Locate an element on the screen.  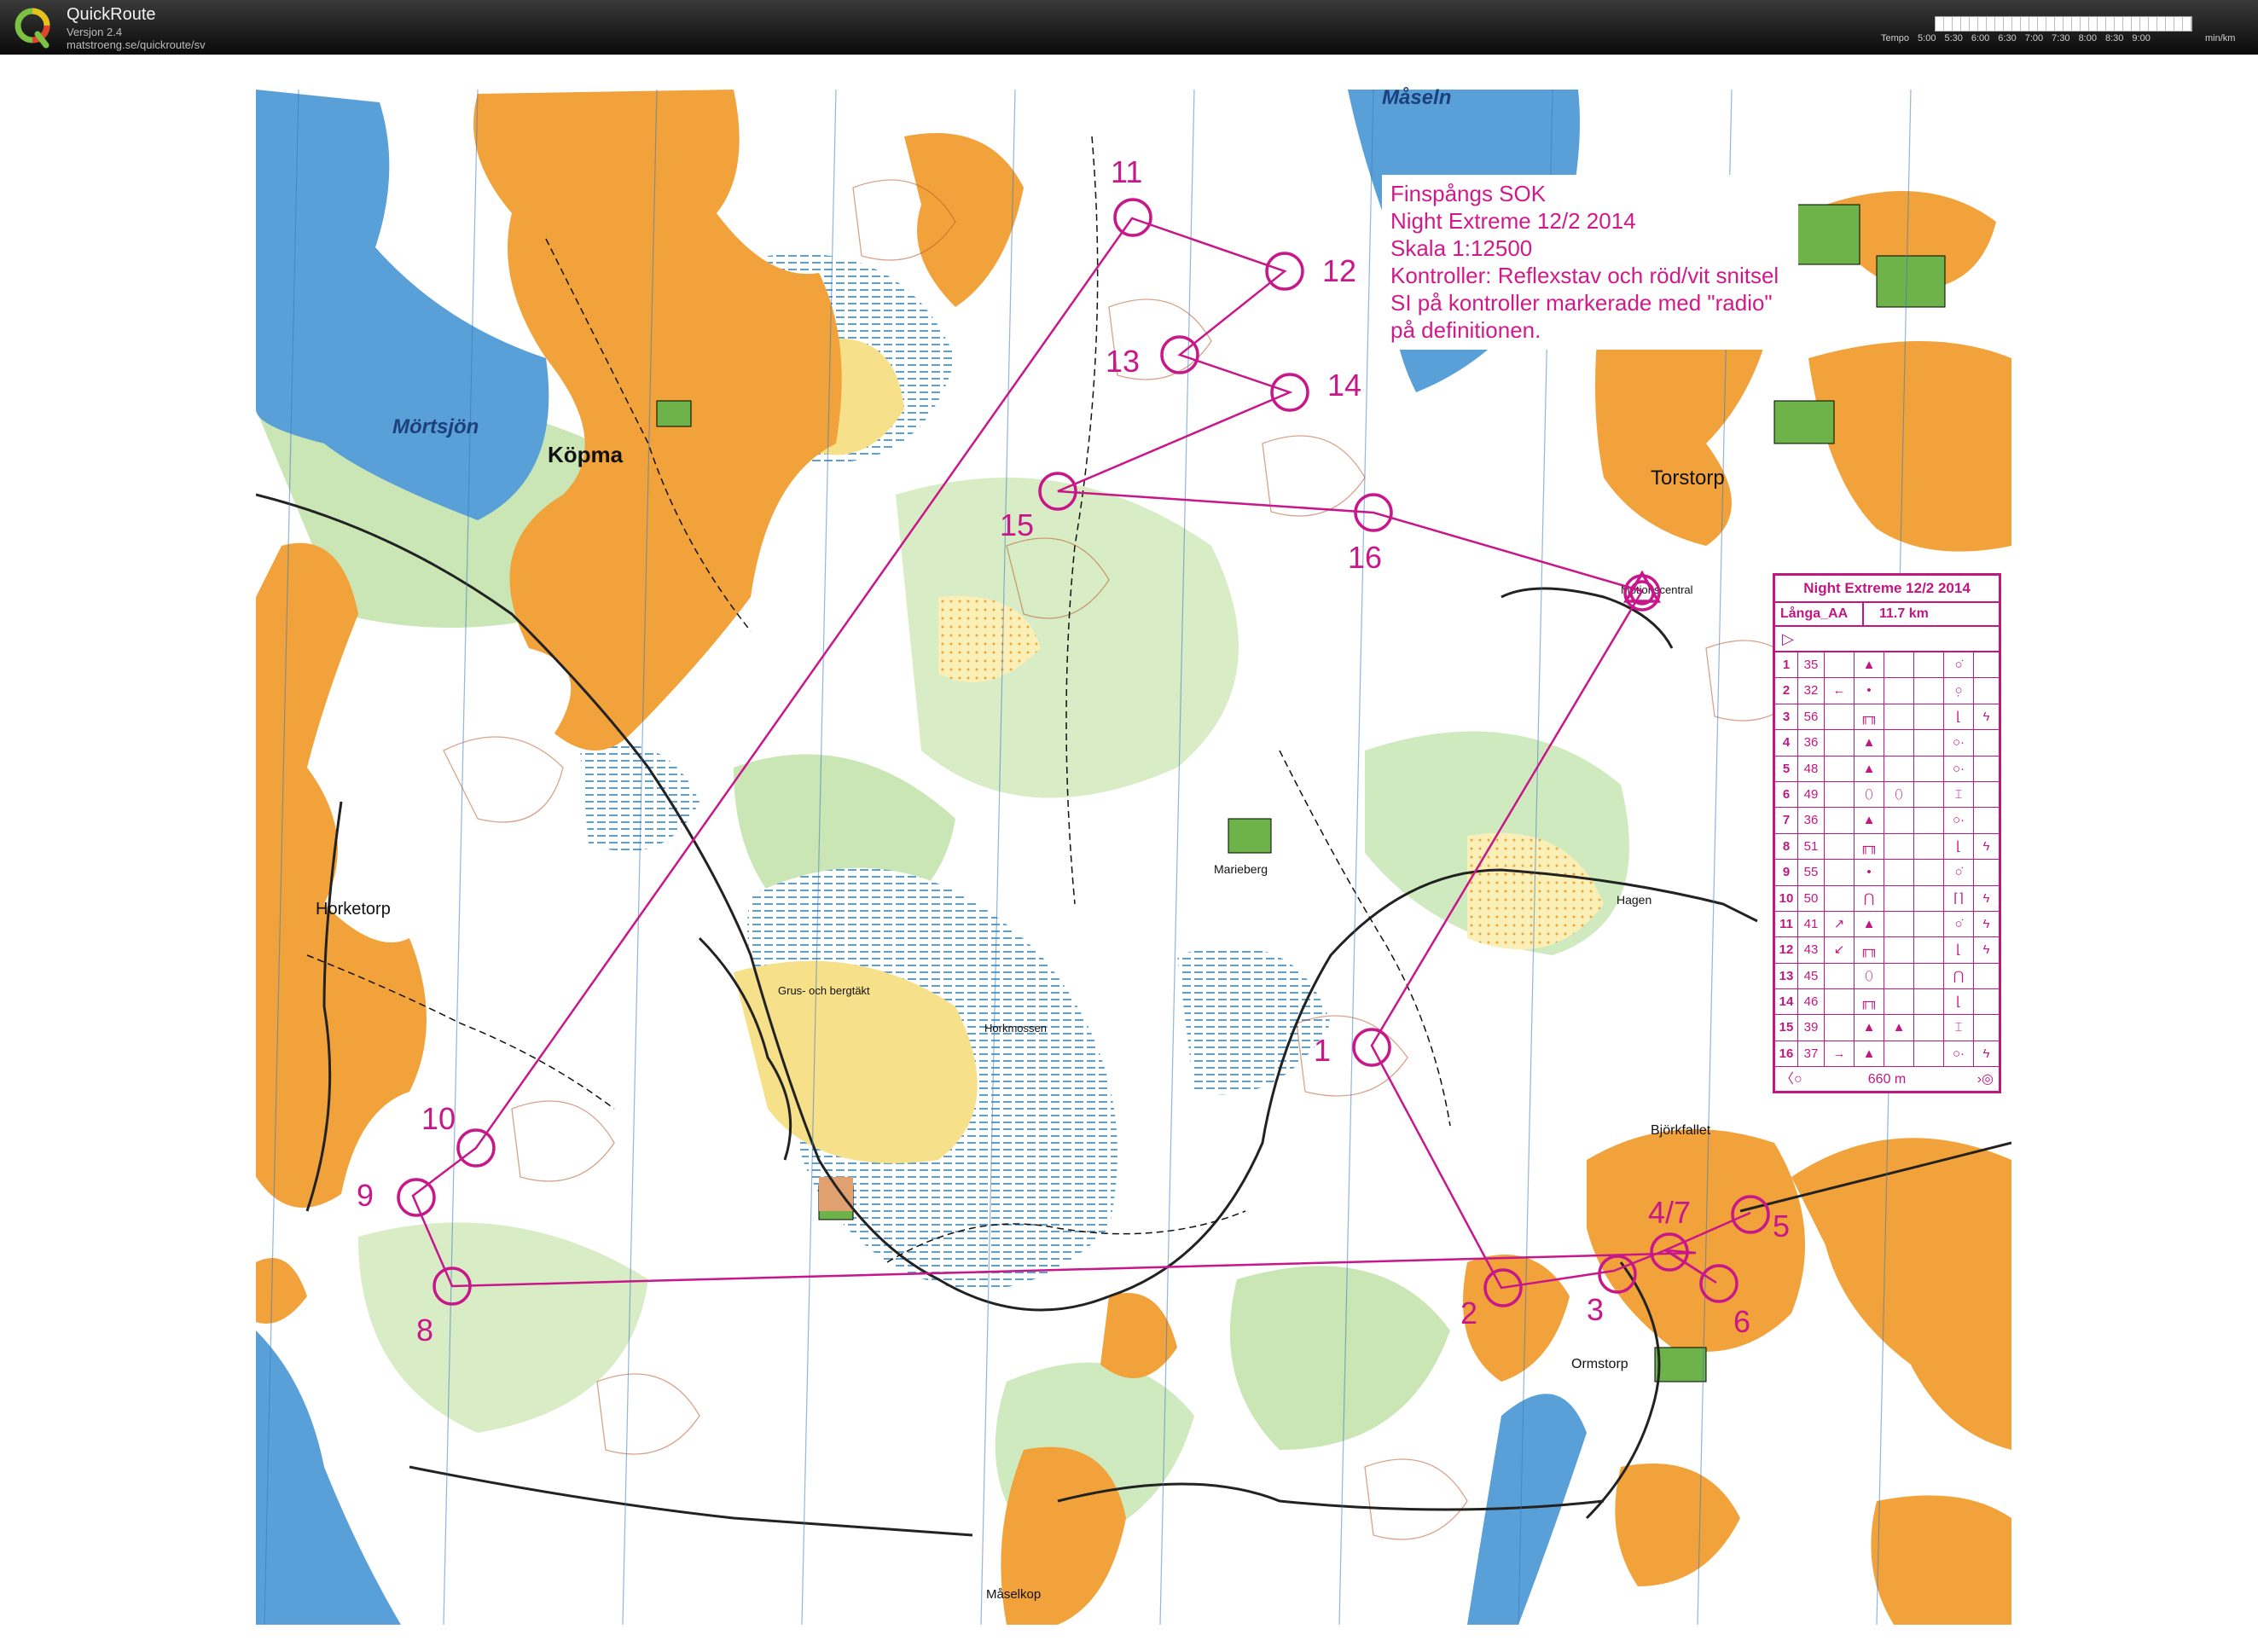
cd-cell-g: ⌈⌉ is located at coordinates (1959, 898).